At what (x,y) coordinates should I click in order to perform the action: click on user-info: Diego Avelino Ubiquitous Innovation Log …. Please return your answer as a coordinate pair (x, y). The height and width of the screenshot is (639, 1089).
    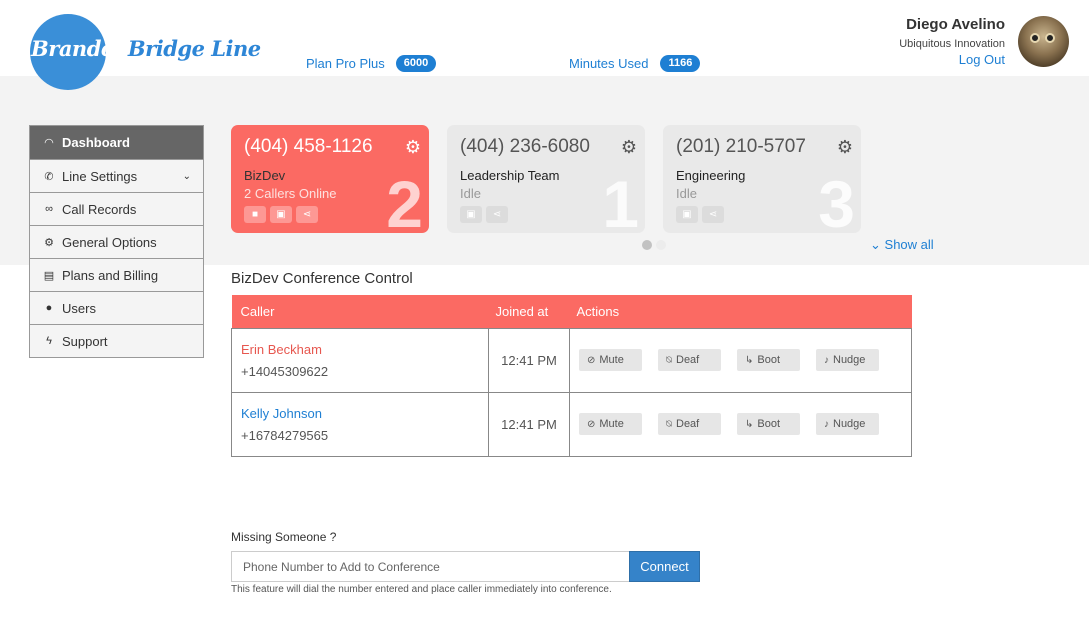
    Looking at the image, I should click on (952, 42).